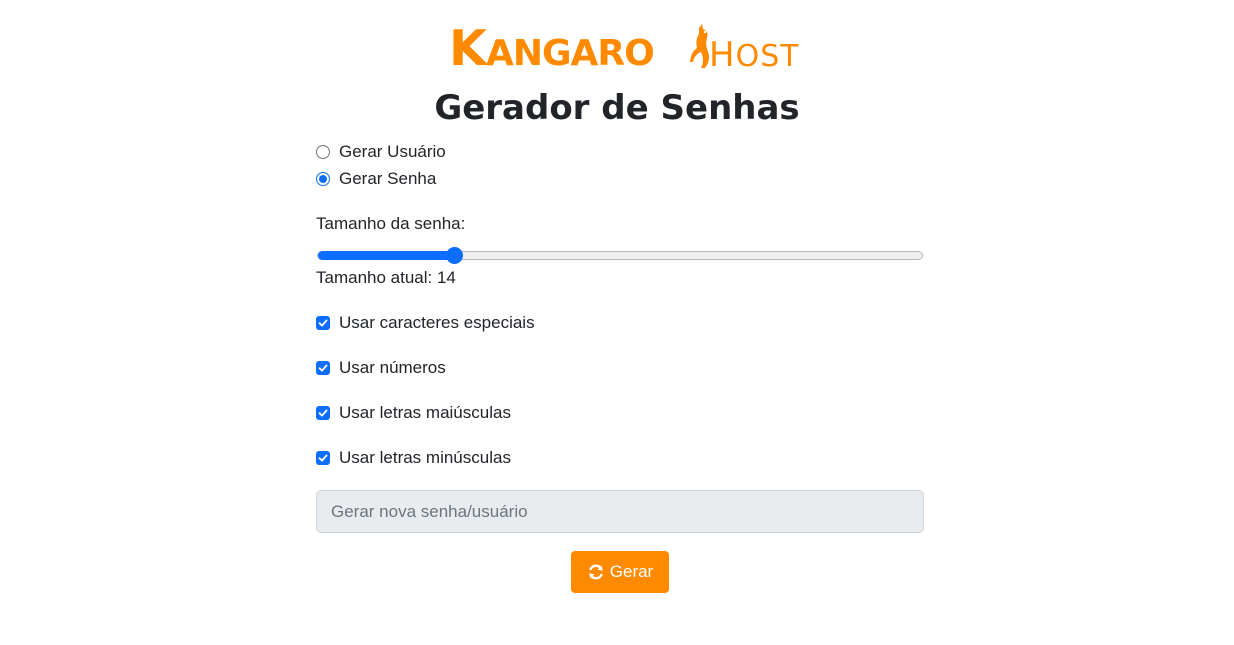  I want to click on option-special-chars: Usar caracteres especiais, so click(425, 323).